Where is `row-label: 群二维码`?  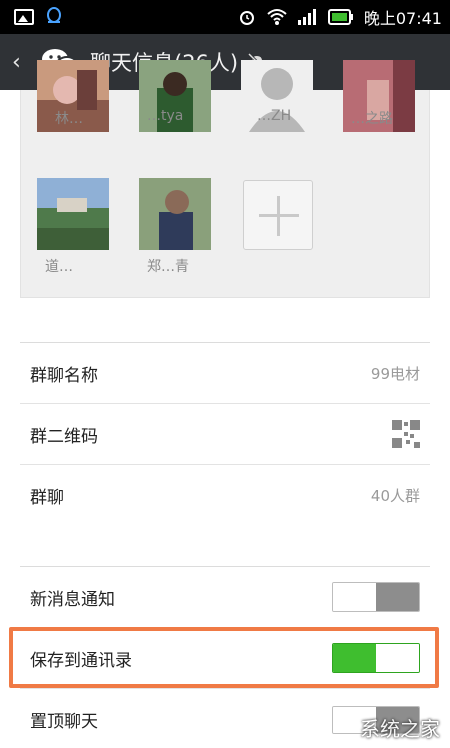
row-label: 群二维码 is located at coordinates (64, 436).